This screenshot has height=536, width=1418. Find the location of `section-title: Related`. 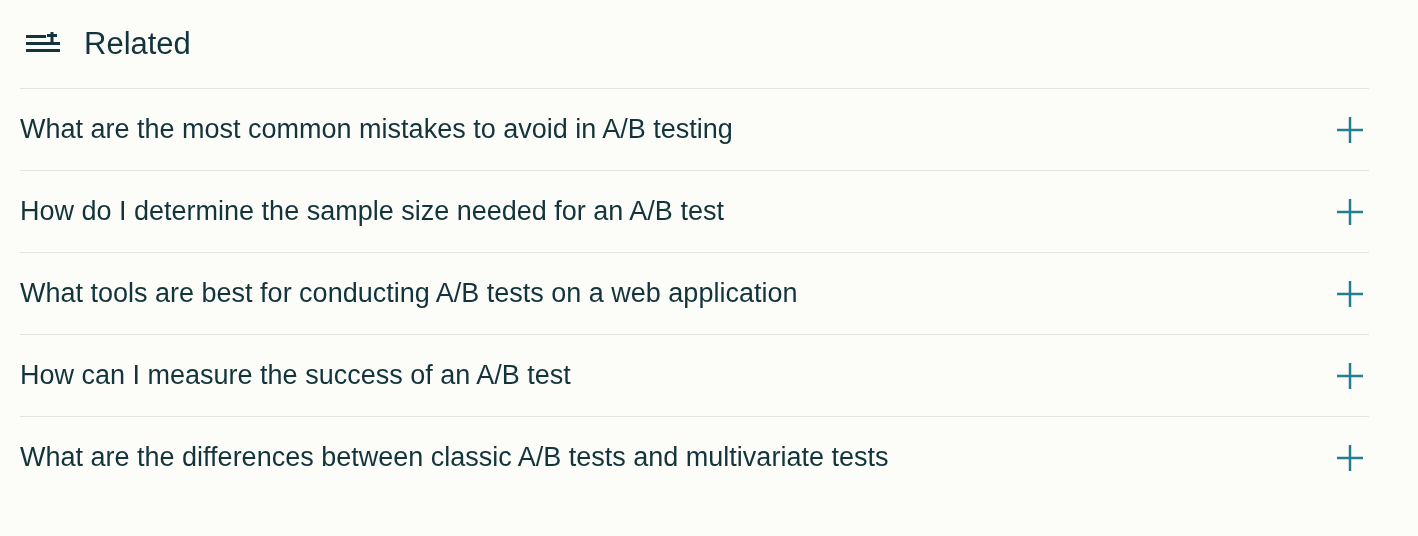

section-title: Related is located at coordinates (137, 43).